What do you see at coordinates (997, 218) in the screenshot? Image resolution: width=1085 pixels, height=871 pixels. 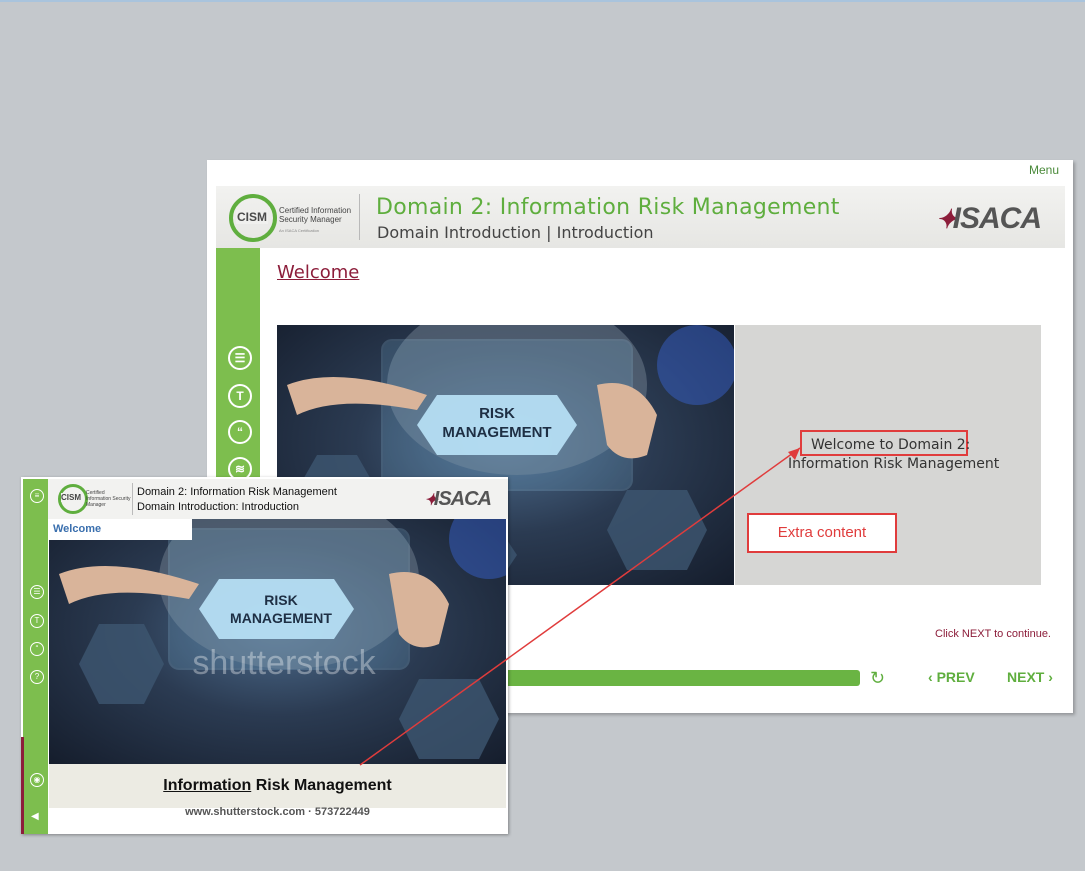 I see `isaca-logo-text: ISACA` at bounding box center [997, 218].